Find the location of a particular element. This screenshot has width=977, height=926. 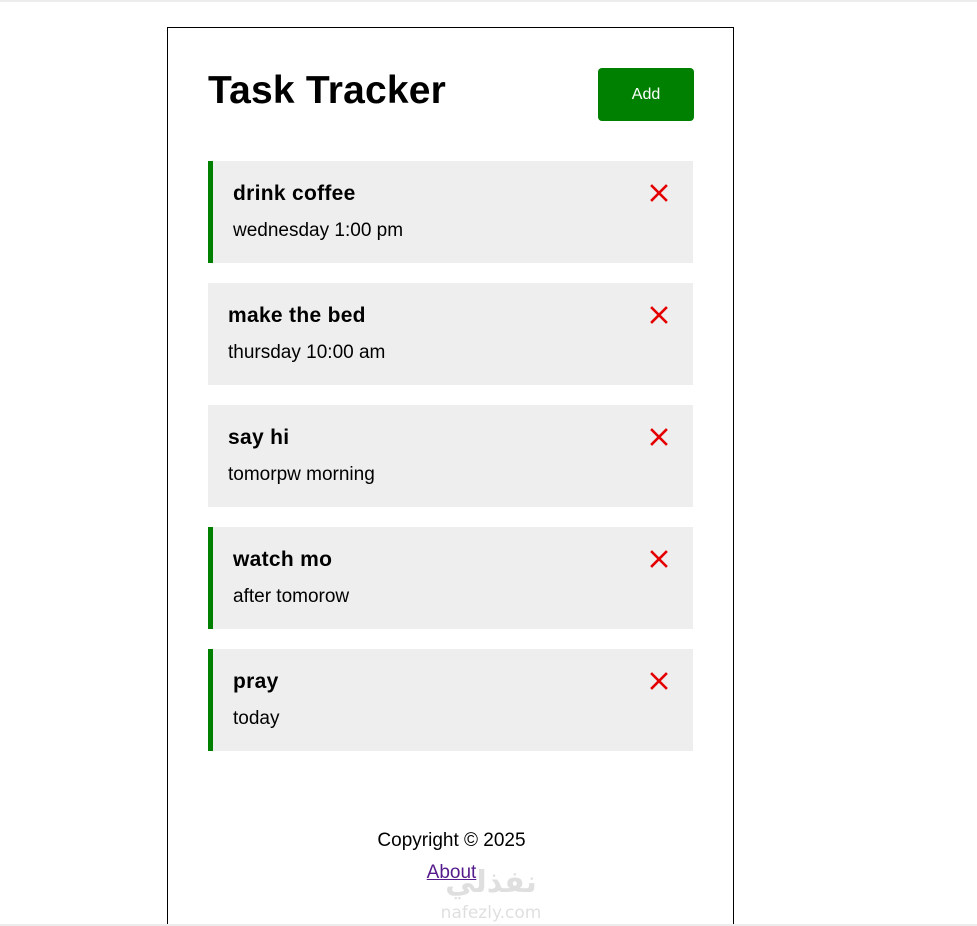

app-header: Task Tracker Add is located at coordinates (451, 95).